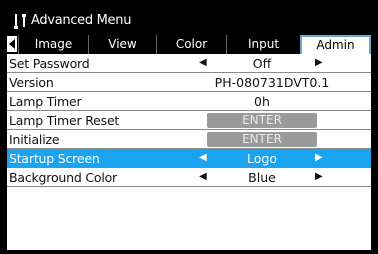  What do you see at coordinates (189, 17) in the screenshot?
I see `title-bar: Advanced Menu` at bounding box center [189, 17].